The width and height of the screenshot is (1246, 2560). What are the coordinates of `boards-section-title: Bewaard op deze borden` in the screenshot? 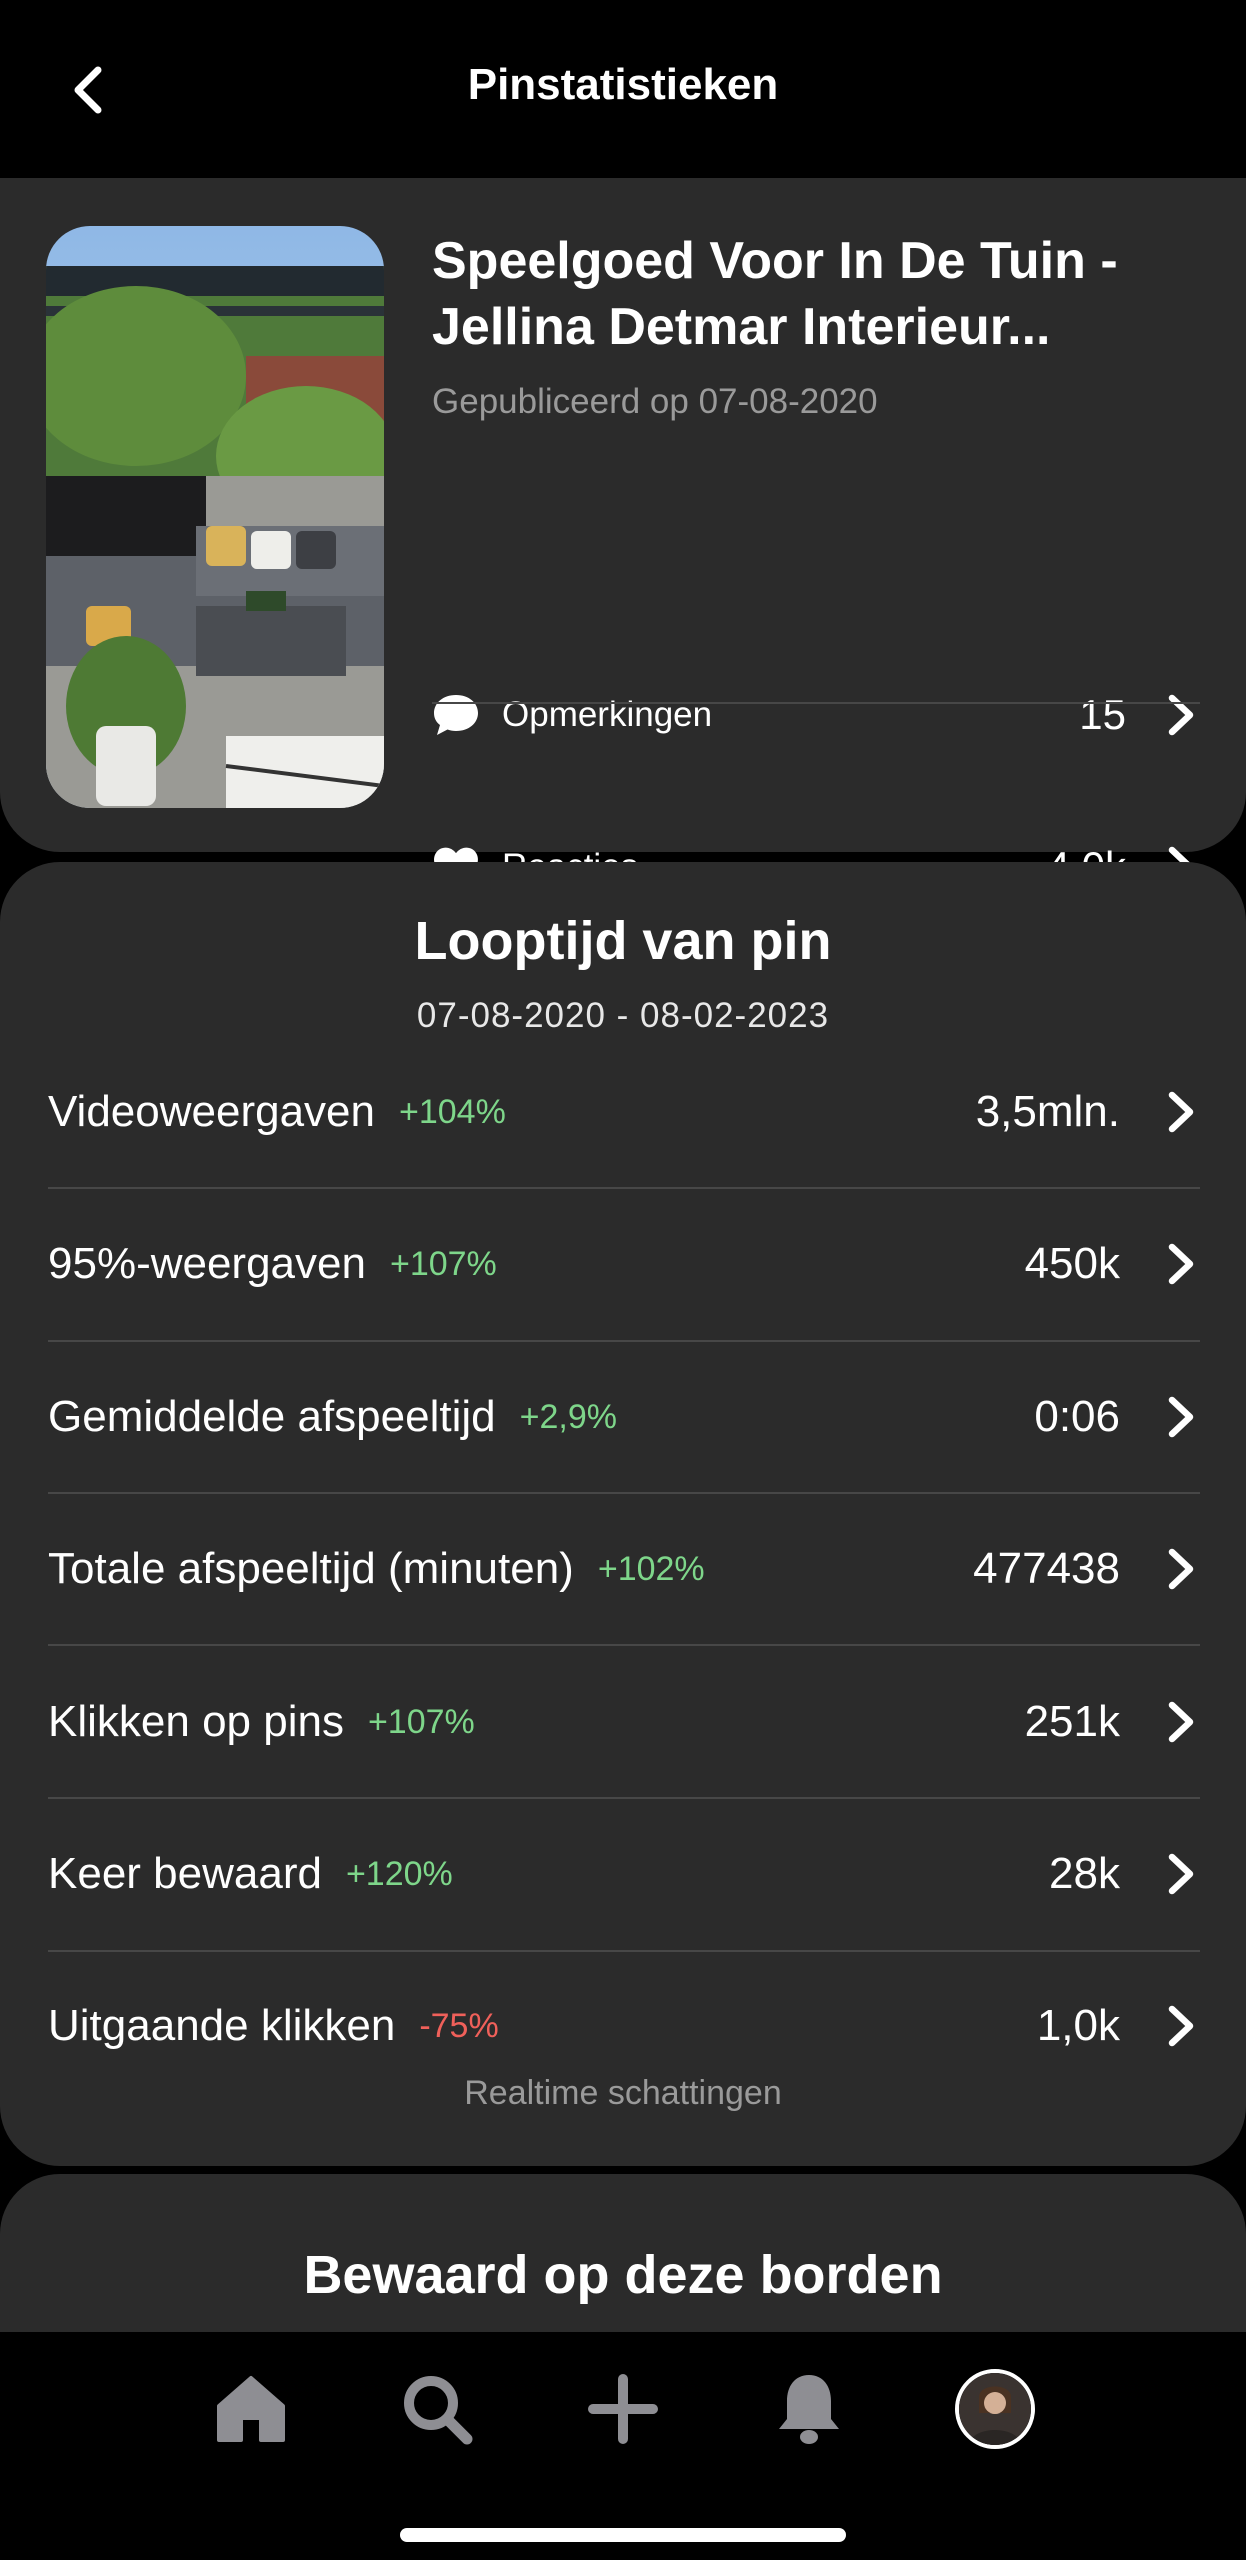 It's located at (623, 2275).